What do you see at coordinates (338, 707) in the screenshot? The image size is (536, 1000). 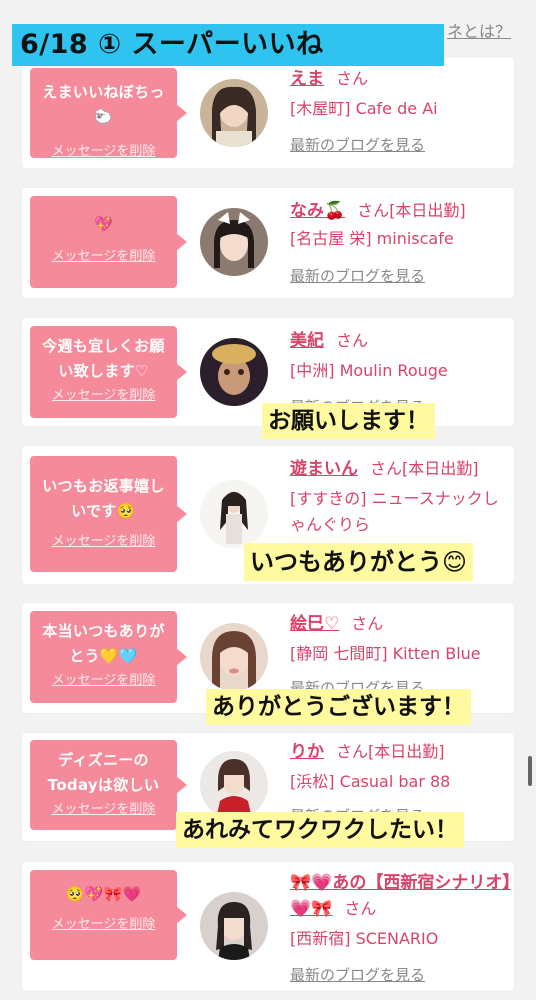 I see `caption-overlay: ありがとうございます！` at bounding box center [338, 707].